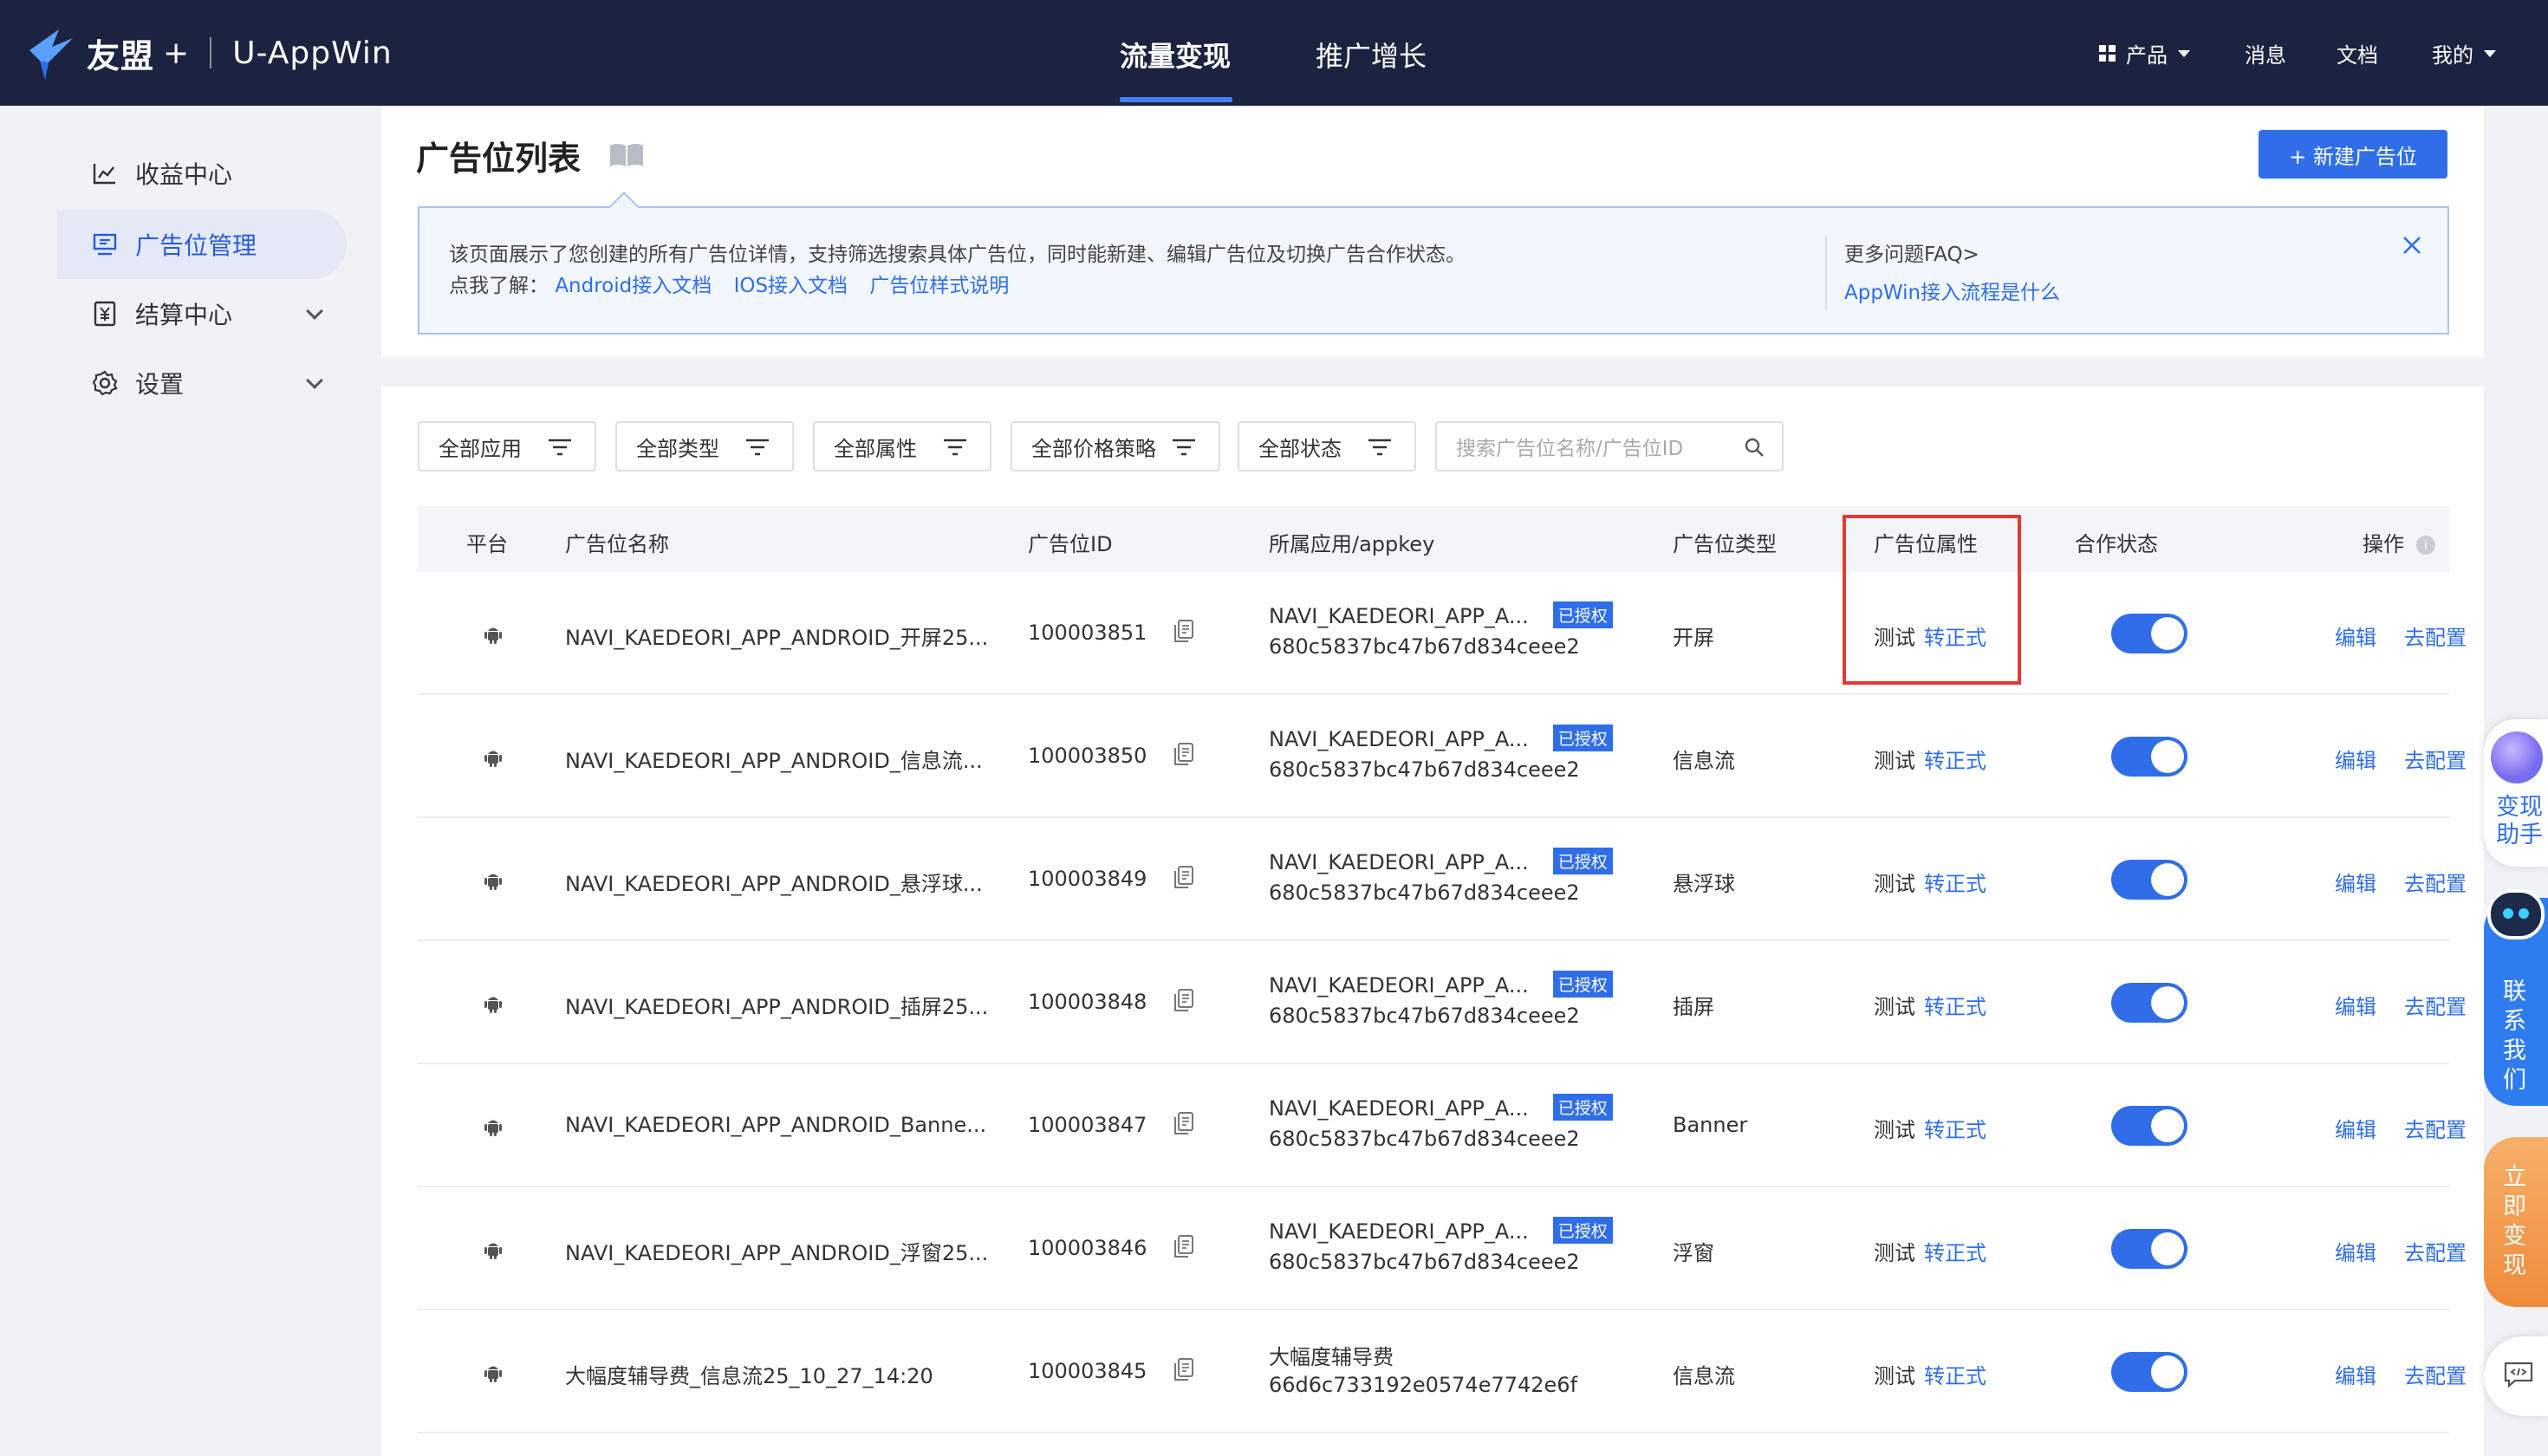 Image resolution: width=2548 pixels, height=1456 pixels. Describe the element at coordinates (105, 314) in the screenshot. I see `yen-icon` at that location.